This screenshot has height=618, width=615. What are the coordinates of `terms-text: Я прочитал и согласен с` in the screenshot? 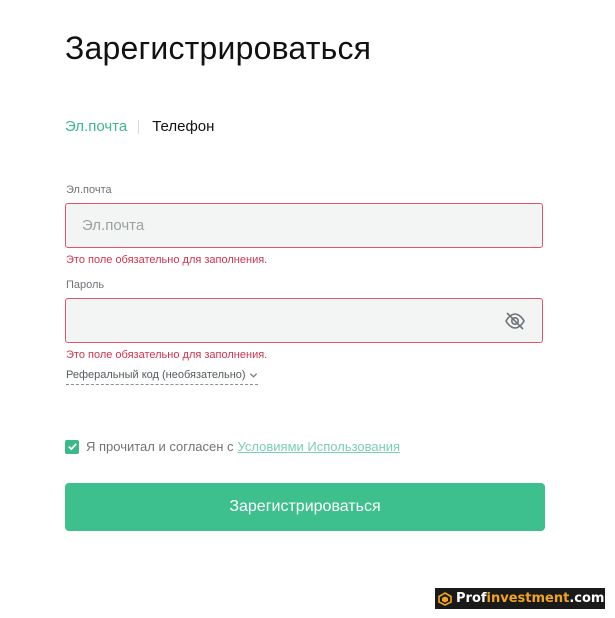 It's located at (160, 446).